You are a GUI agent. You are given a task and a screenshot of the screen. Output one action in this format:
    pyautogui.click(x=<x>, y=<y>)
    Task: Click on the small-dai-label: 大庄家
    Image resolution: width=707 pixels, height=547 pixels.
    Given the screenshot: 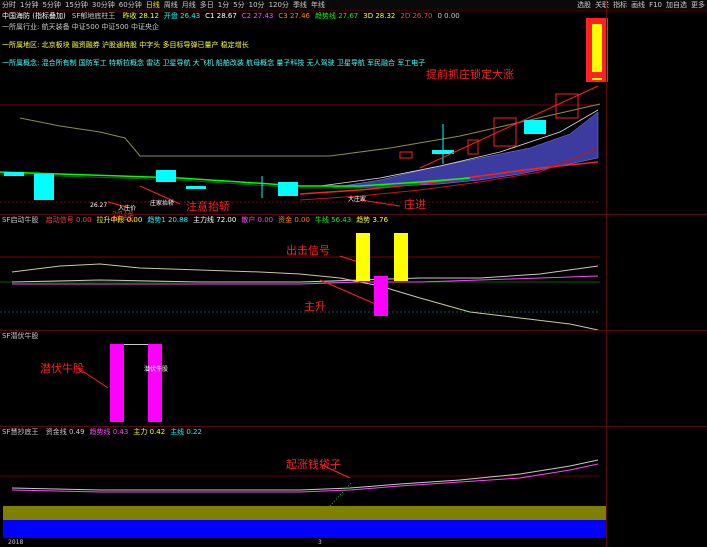 What is the action you would take?
    pyautogui.click(x=357, y=199)
    